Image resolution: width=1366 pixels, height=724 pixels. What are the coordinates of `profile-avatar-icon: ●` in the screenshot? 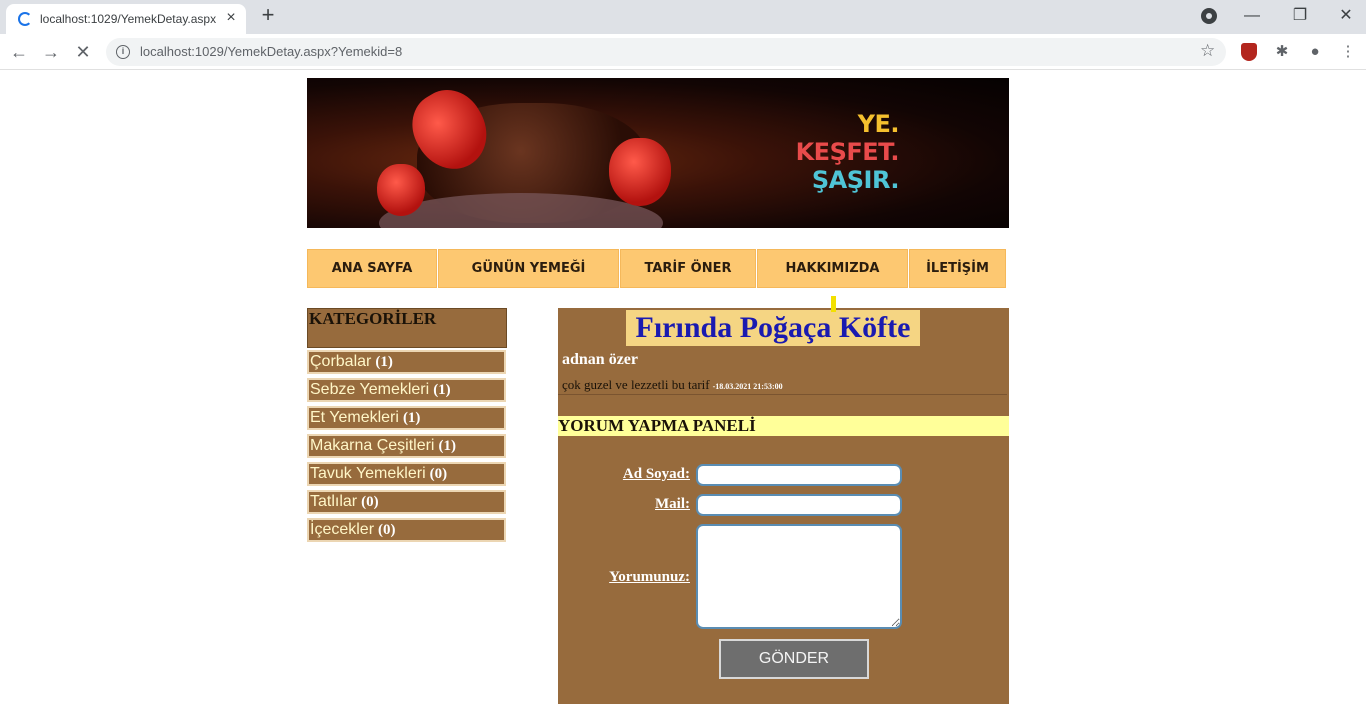 It's located at (1315, 52).